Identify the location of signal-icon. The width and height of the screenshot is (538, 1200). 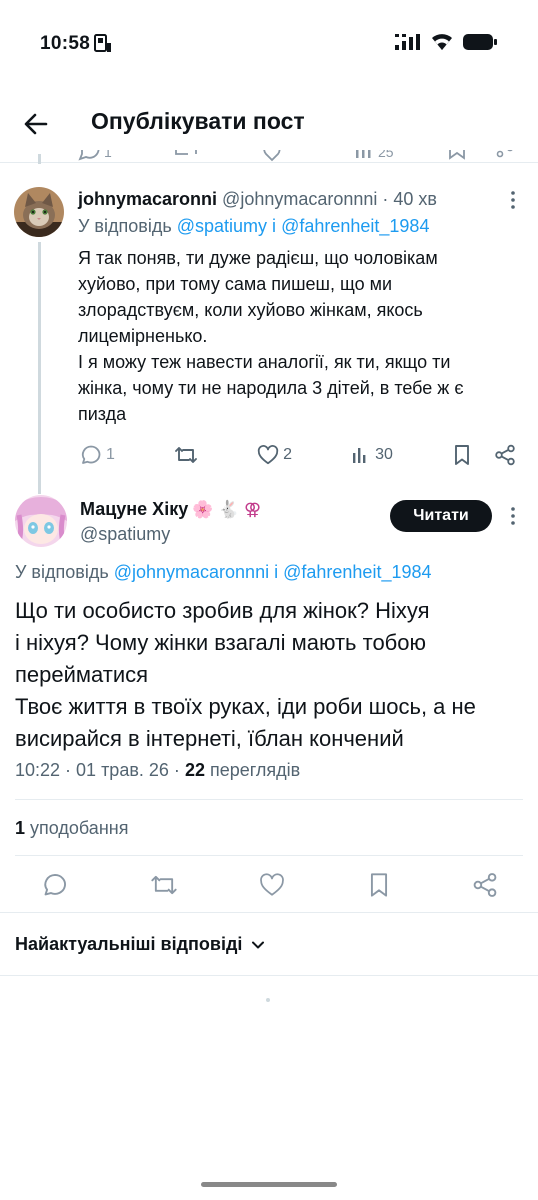
(408, 44).